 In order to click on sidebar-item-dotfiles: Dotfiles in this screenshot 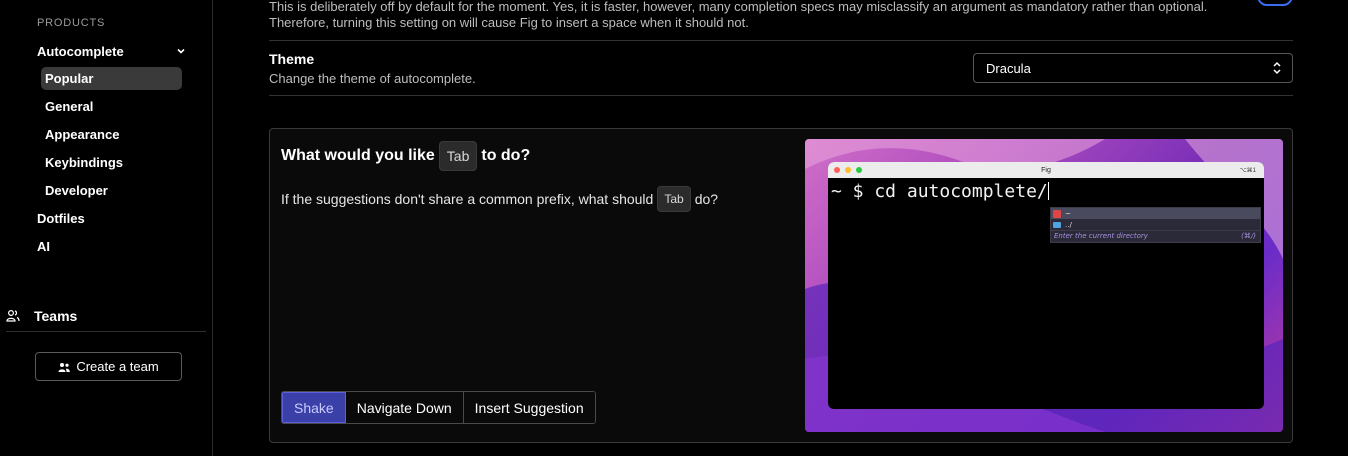, I will do `click(61, 218)`.